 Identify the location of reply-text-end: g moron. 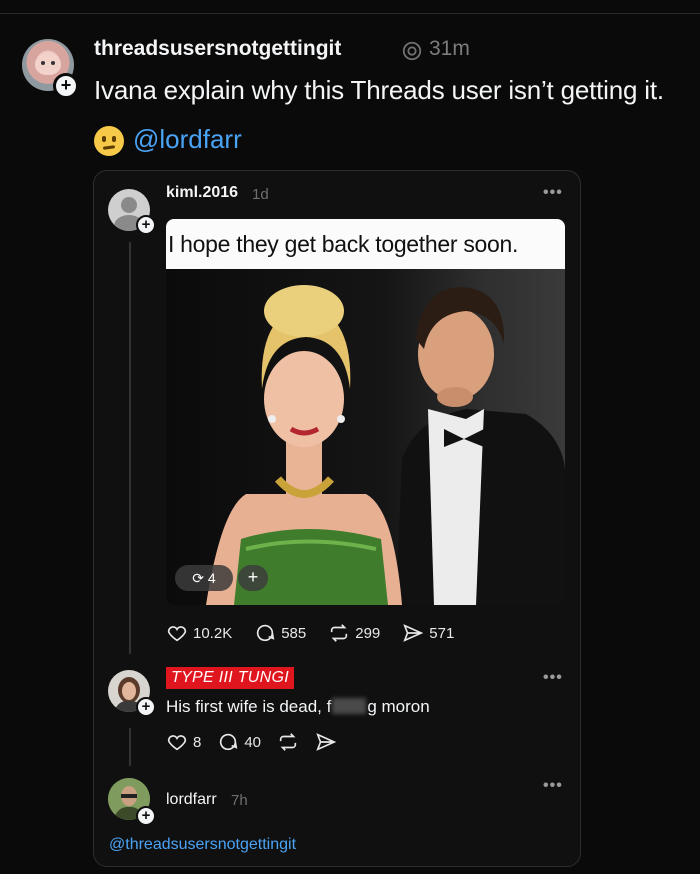
(398, 706).